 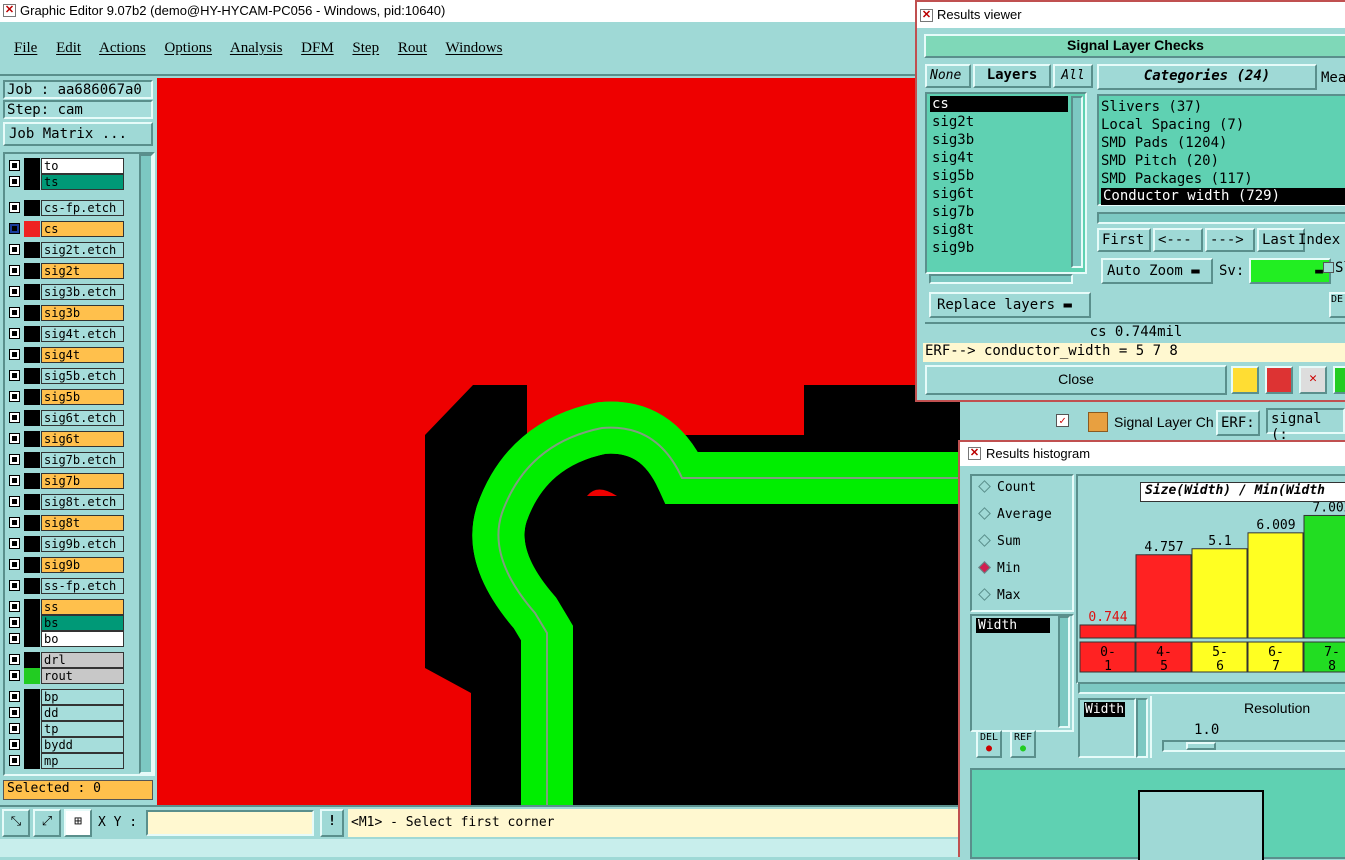 What do you see at coordinates (474, 48) in the screenshot?
I see `menu-windows: Windows` at bounding box center [474, 48].